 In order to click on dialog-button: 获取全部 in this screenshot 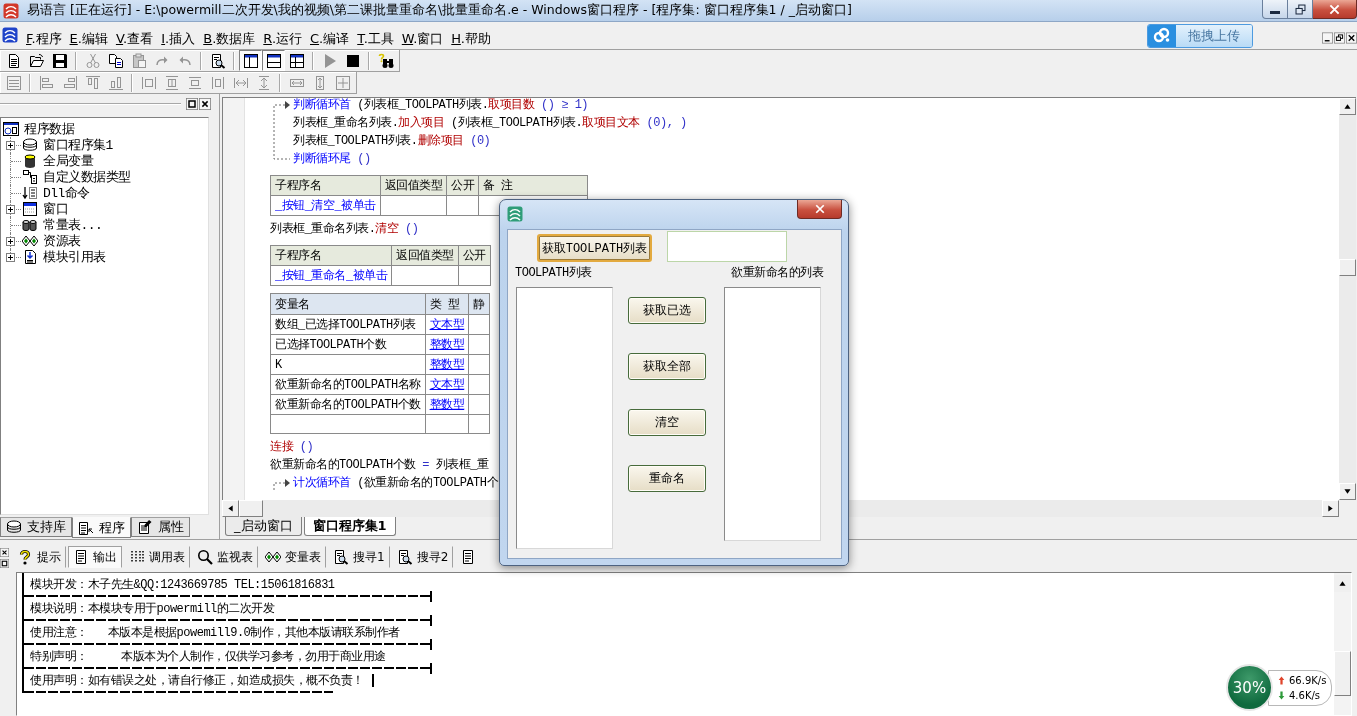, I will do `click(667, 366)`.